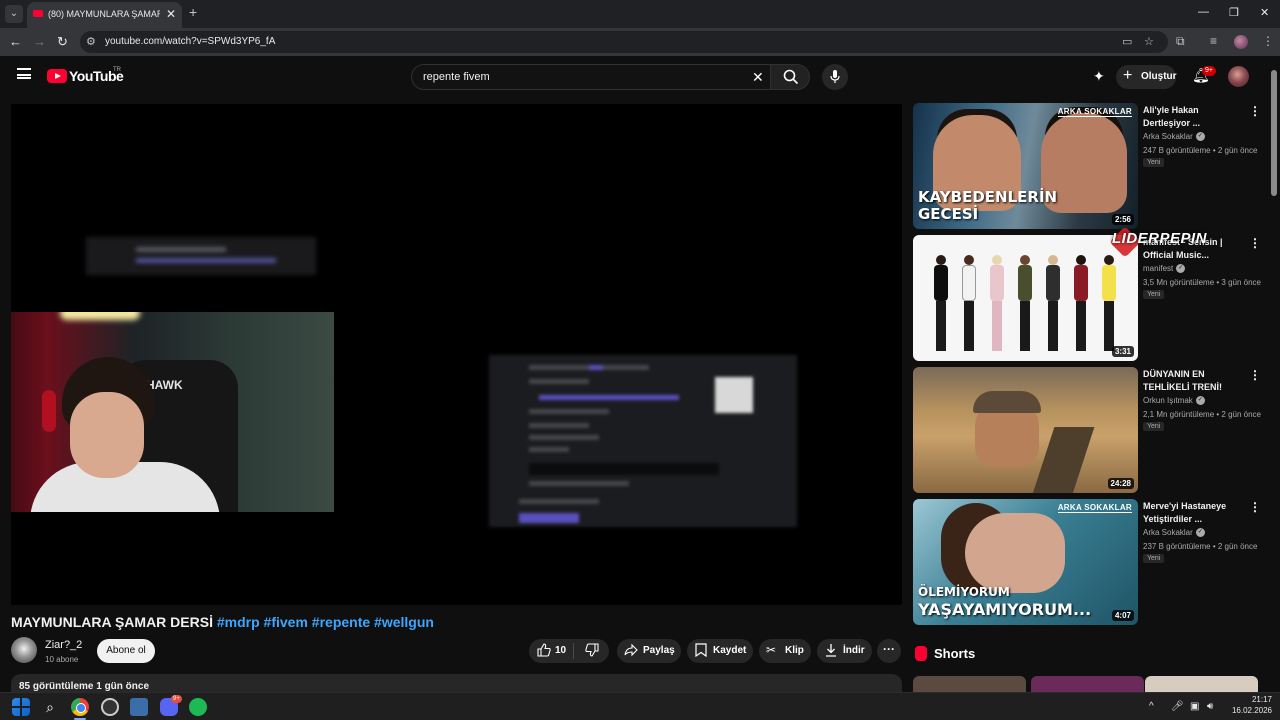 Image resolution: width=1280 pixels, height=720 pixels. Describe the element at coordinates (404, 622) in the screenshot. I see `hashtag-link: #wellgun` at that location.